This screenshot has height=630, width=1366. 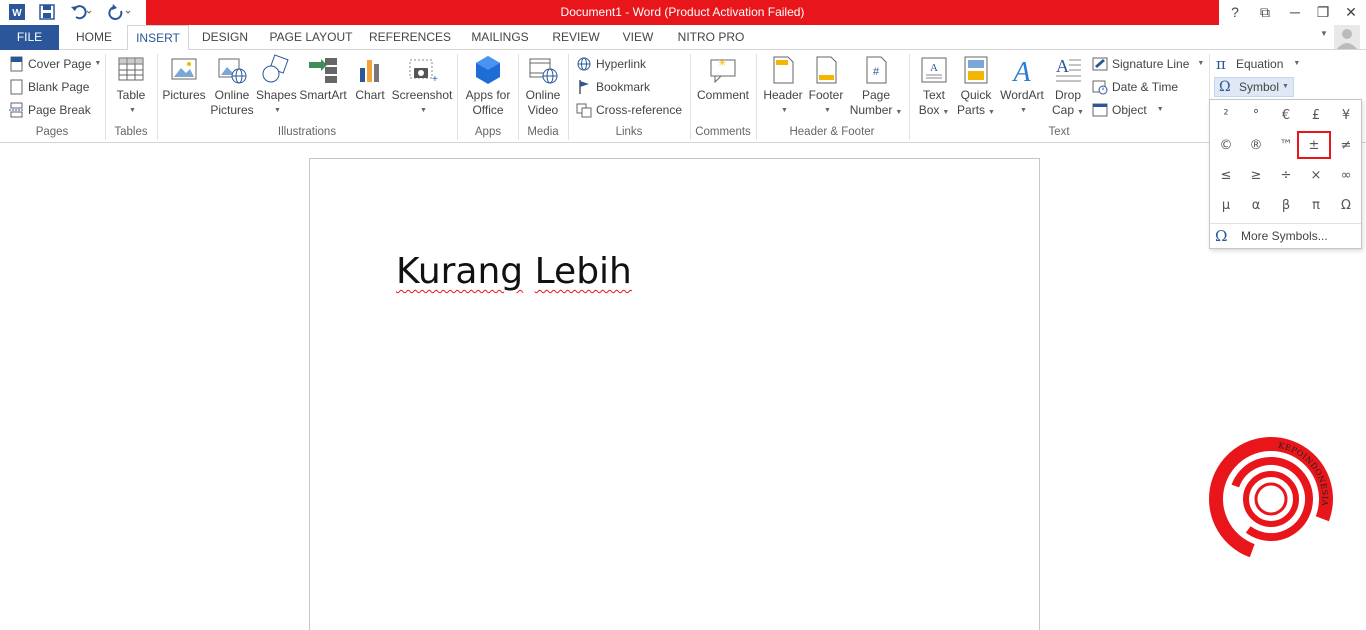 What do you see at coordinates (543, 86) in the screenshot?
I see `online-video-button: Online Video` at bounding box center [543, 86].